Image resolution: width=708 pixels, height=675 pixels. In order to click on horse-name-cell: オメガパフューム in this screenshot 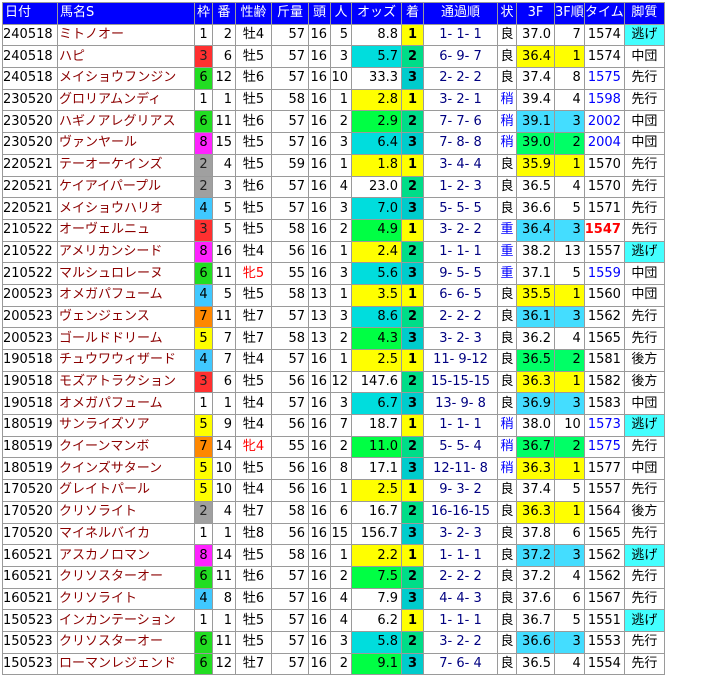, I will do `click(126, 404)`.